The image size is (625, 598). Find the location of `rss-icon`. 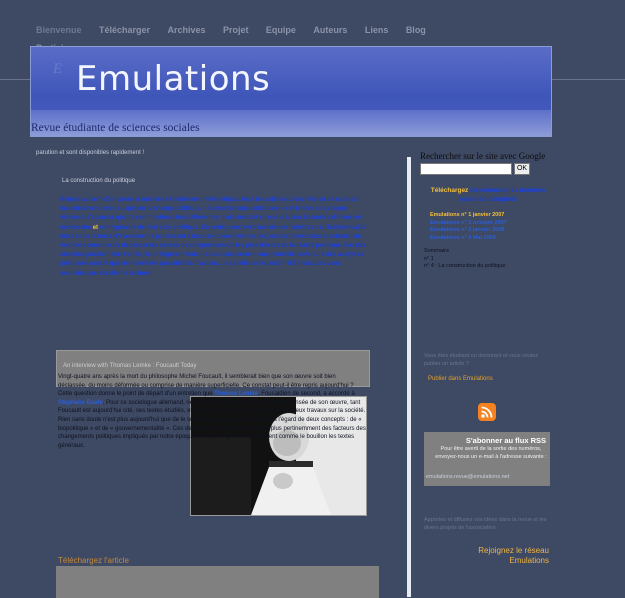

rss-icon is located at coordinates (487, 412).